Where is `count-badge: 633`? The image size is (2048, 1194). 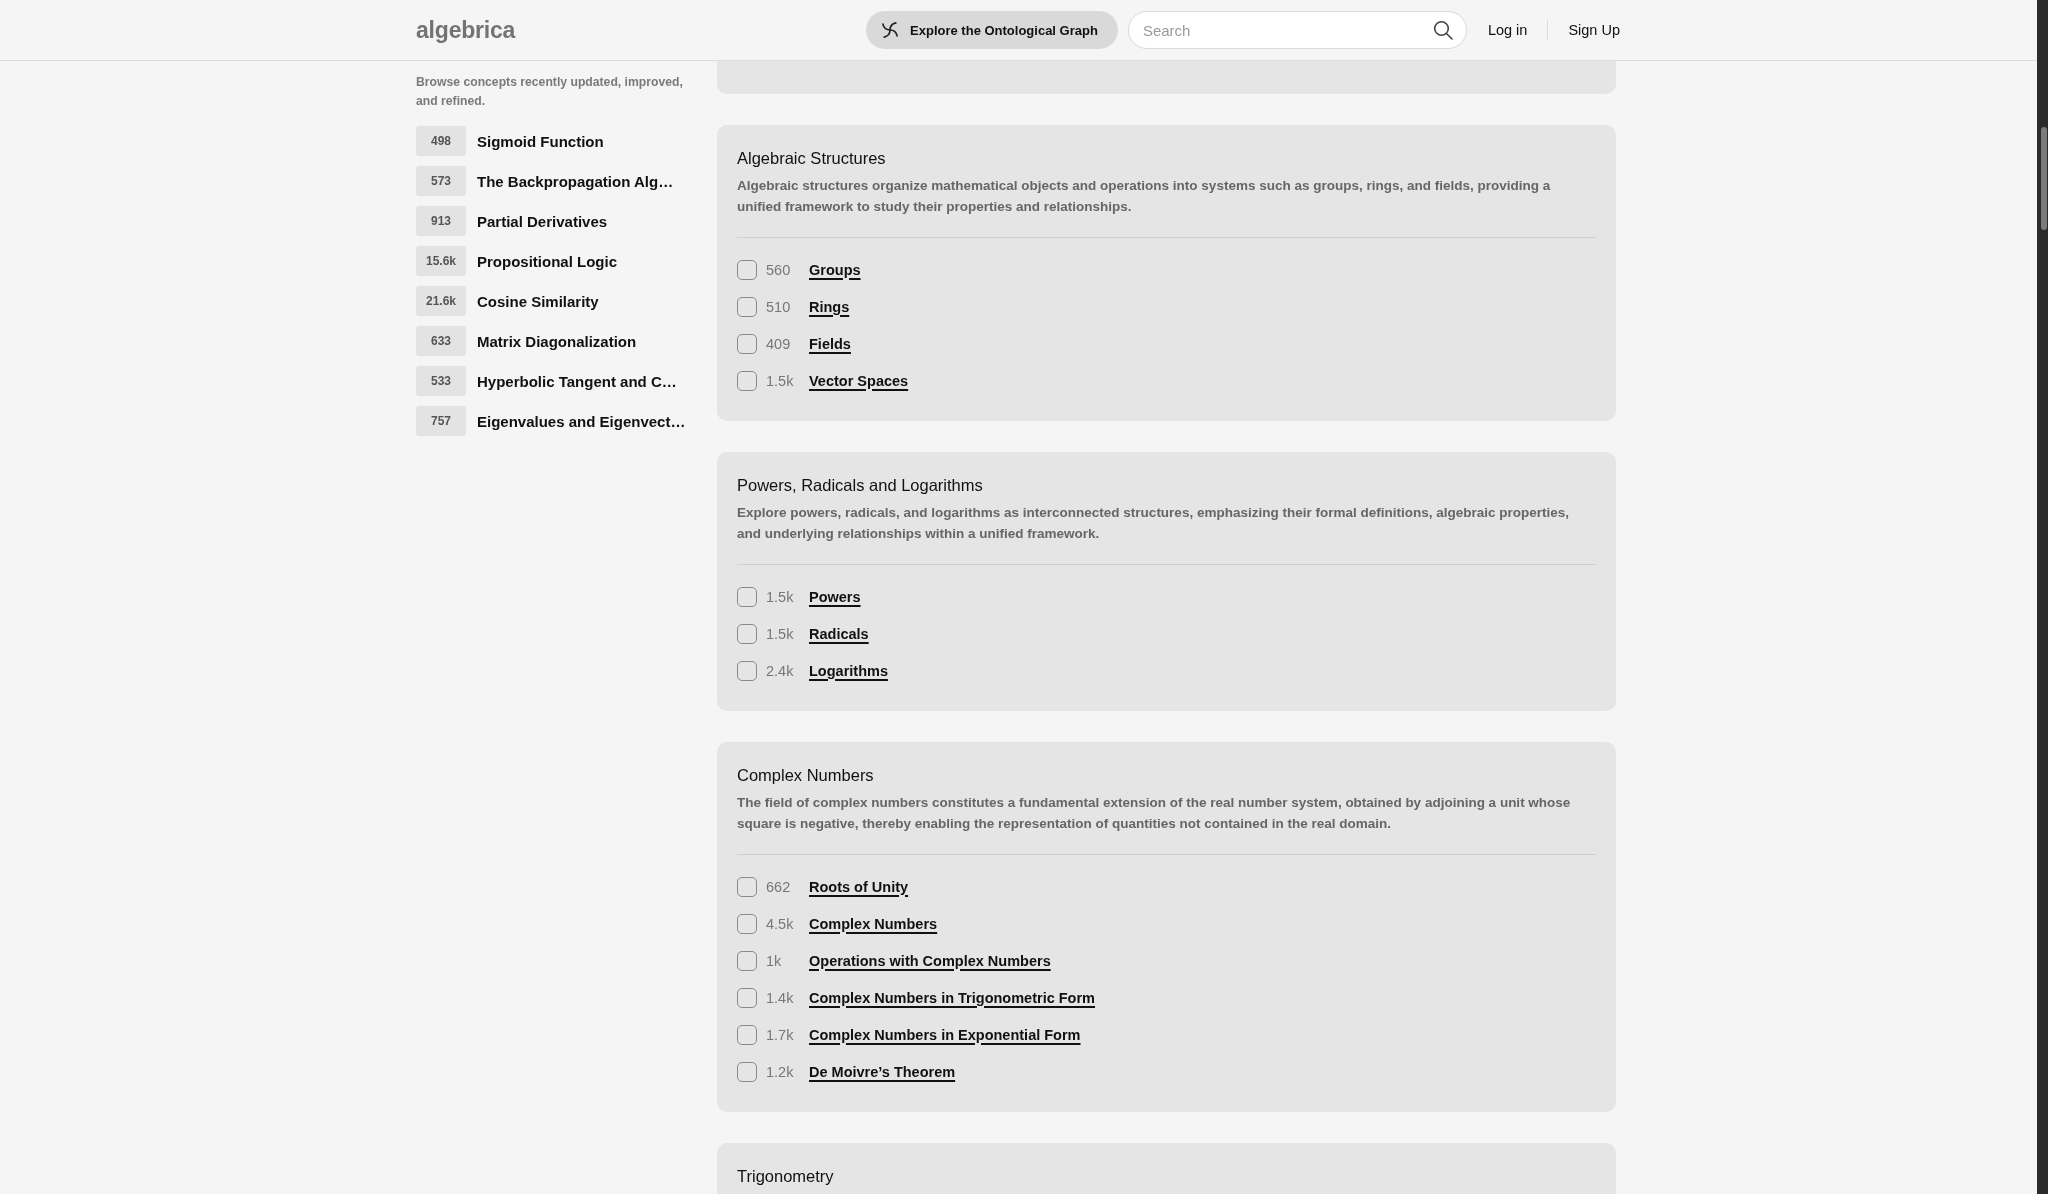
count-badge: 633 is located at coordinates (441, 341).